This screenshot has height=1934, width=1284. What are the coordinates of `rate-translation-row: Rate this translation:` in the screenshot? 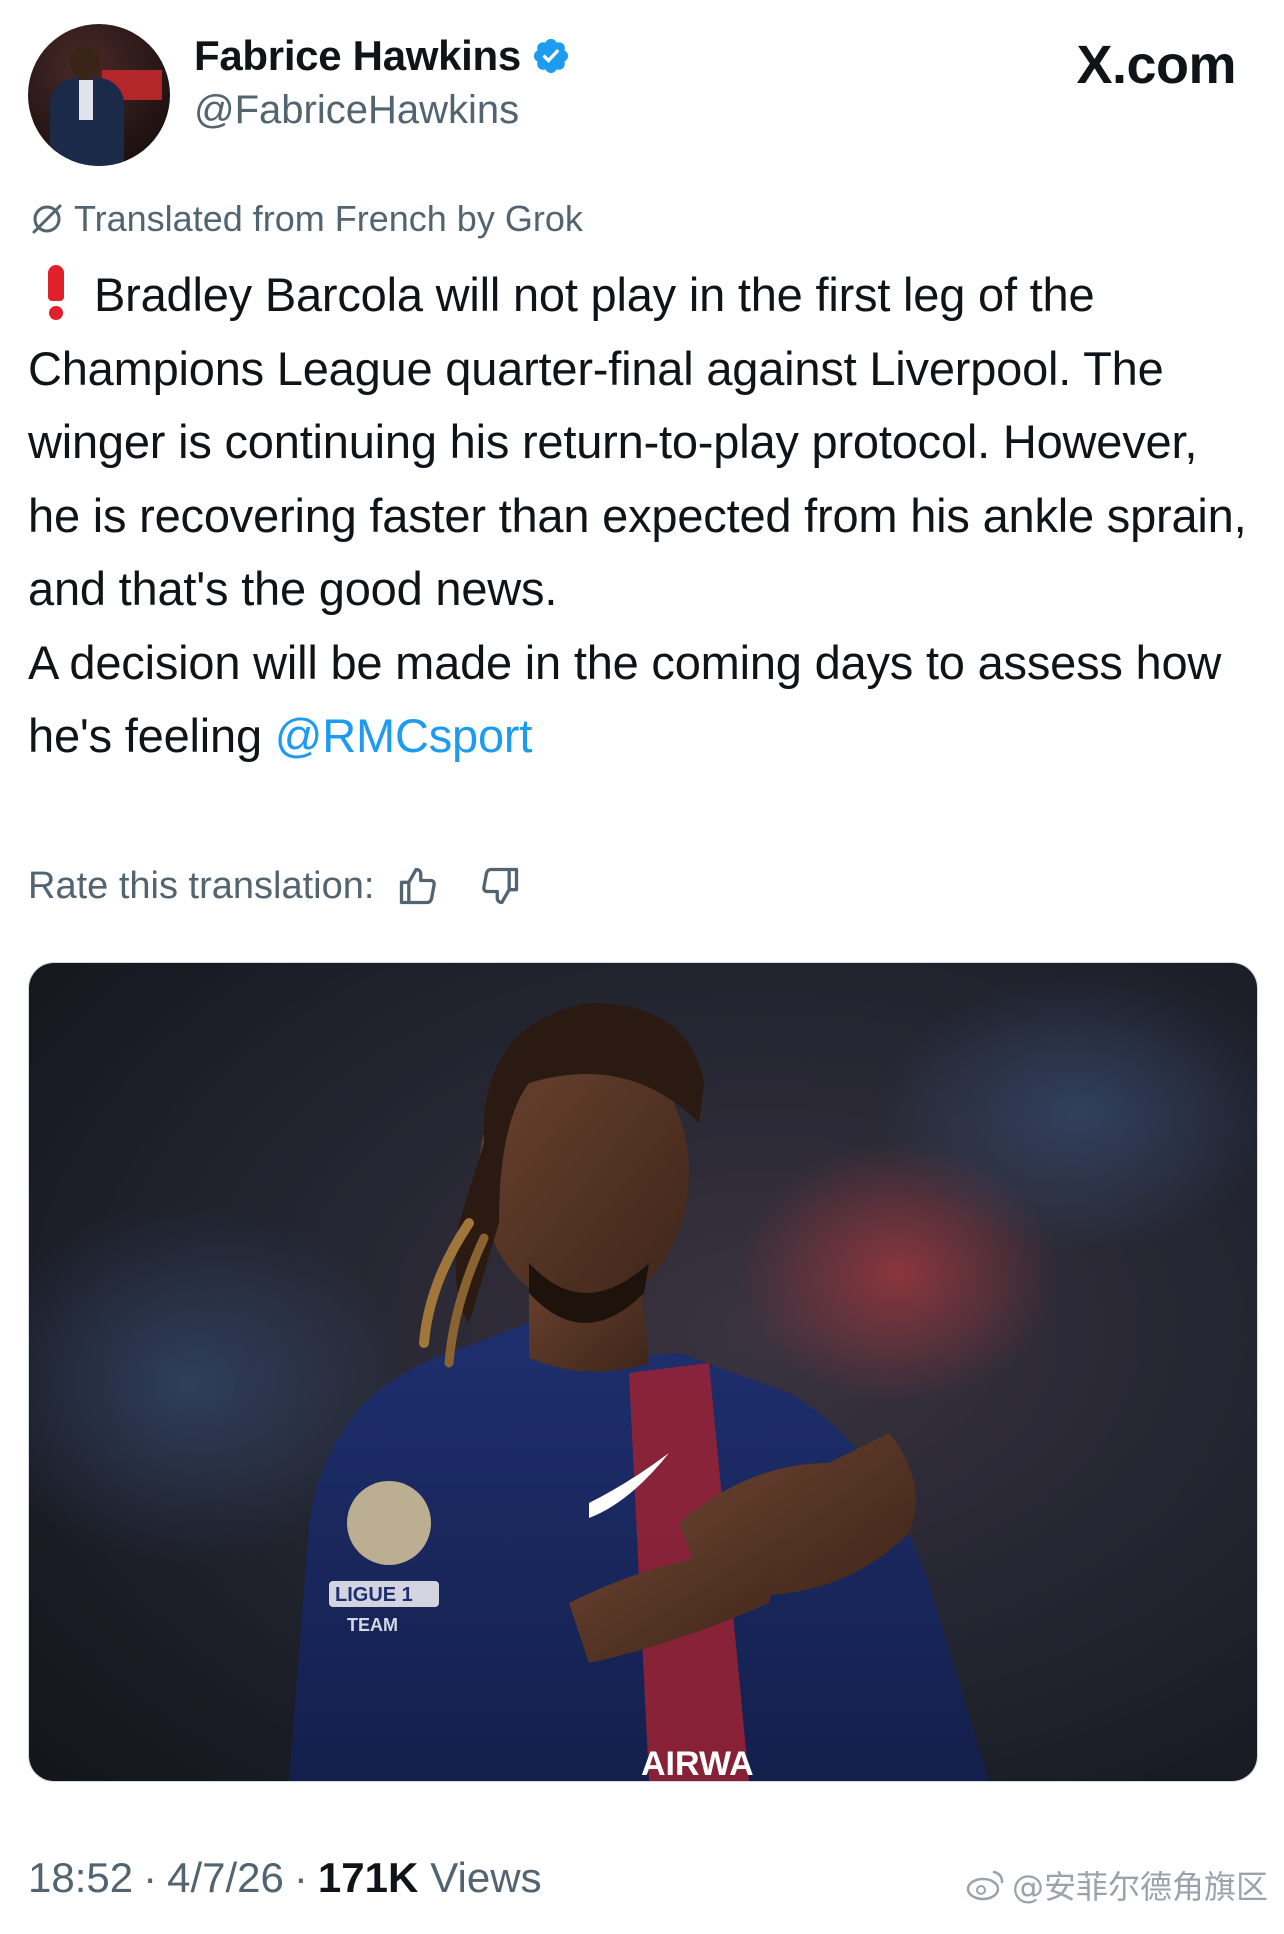 It's located at (275, 886).